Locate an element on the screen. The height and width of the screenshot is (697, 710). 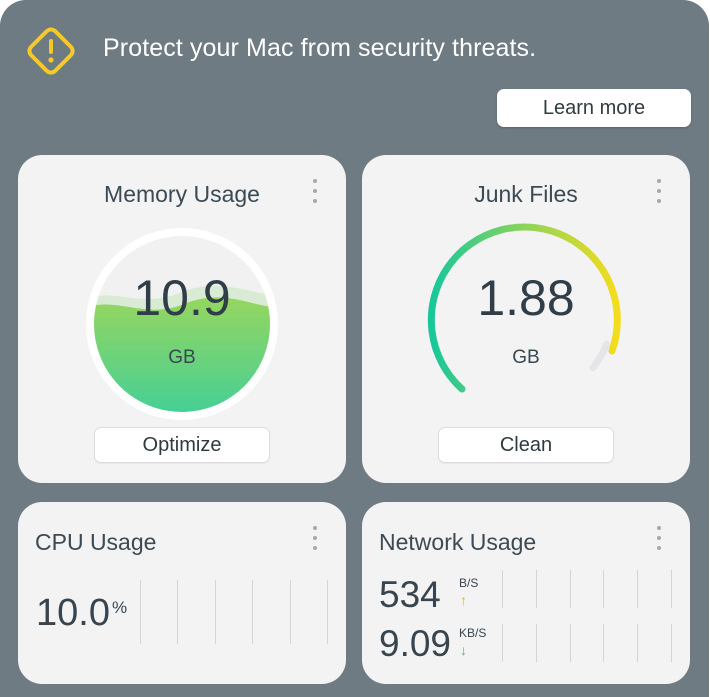
memory-more-options-icon is located at coordinates (315, 191).